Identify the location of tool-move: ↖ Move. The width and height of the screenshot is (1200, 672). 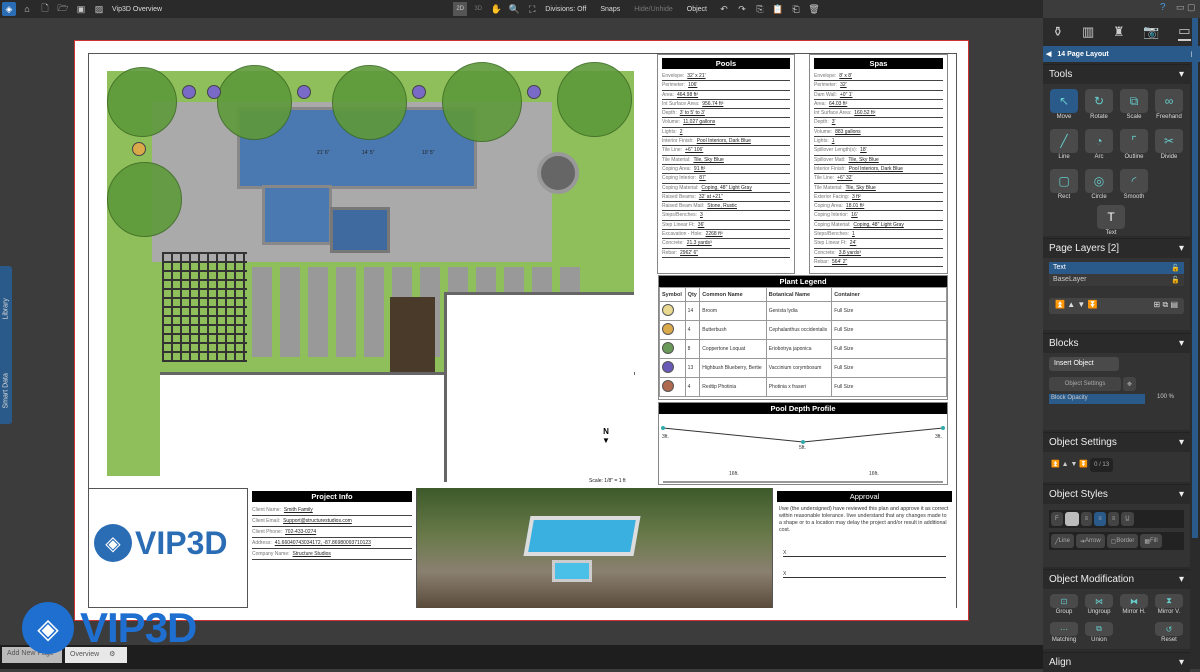
(1064, 107).